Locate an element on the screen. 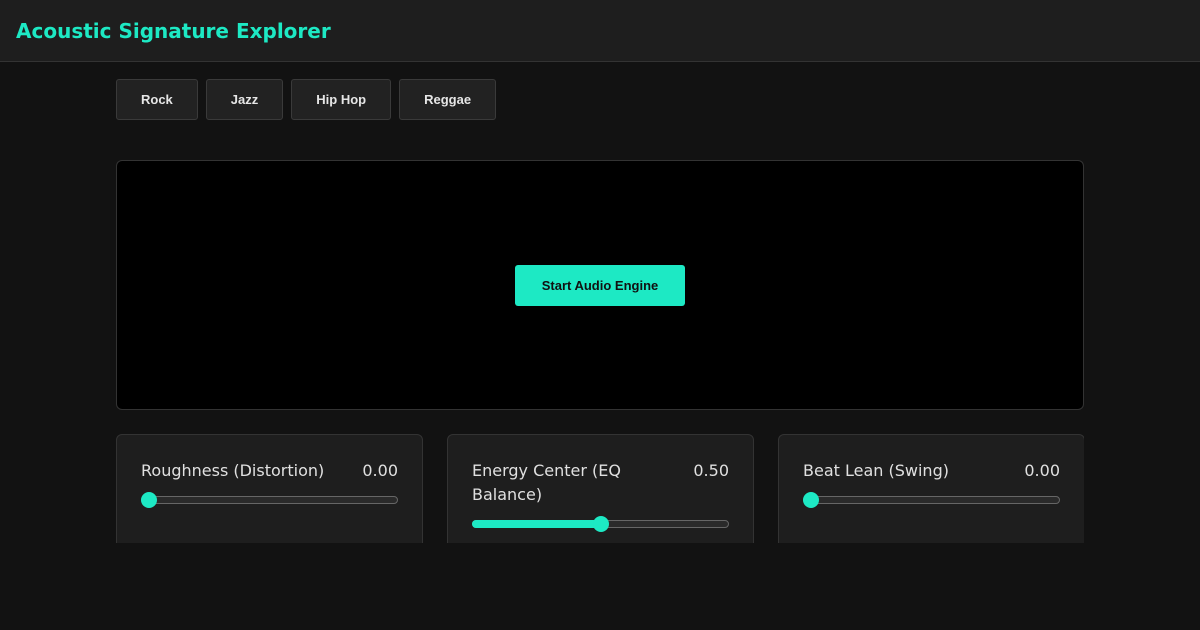 This screenshot has height=630, width=1200. control-label: Energy Center (EQ Balance) is located at coordinates (546, 482).